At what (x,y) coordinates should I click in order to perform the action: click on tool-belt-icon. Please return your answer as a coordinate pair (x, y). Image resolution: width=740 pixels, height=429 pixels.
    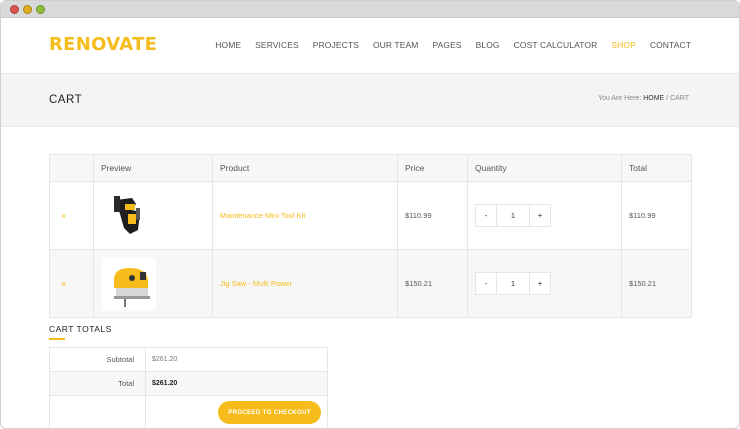
    Looking at the image, I should click on (129, 215).